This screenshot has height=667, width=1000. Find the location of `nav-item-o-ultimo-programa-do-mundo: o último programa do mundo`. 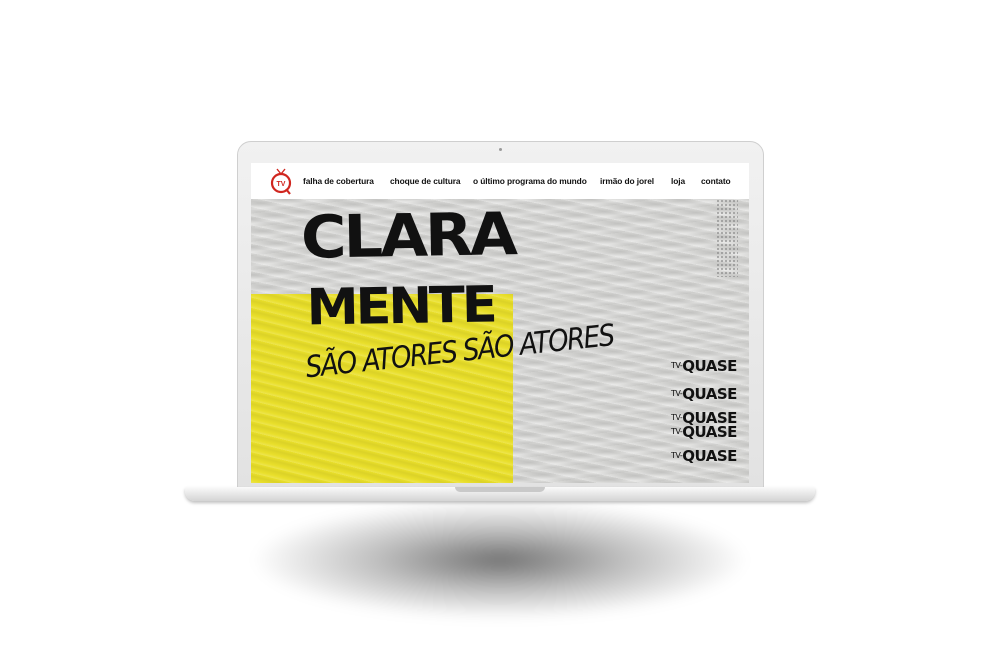

nav-item-o-ultimo-programa-do-mundo: o último programa do mundo is located at coordinates (530, 181).